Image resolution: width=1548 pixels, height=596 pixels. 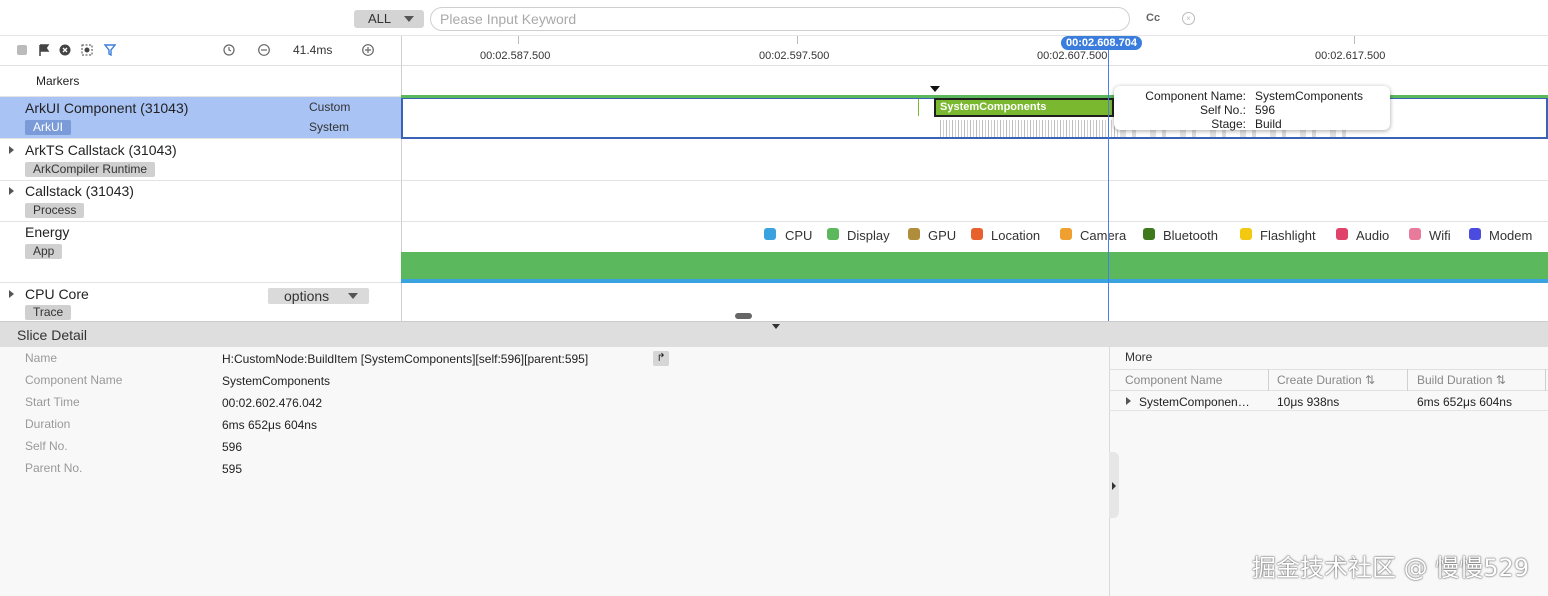 What do you see at coordinates (52, 335) in the screenshot?
I see `slice-detail-title: Slice Detail` at bounding box center [52, 335].